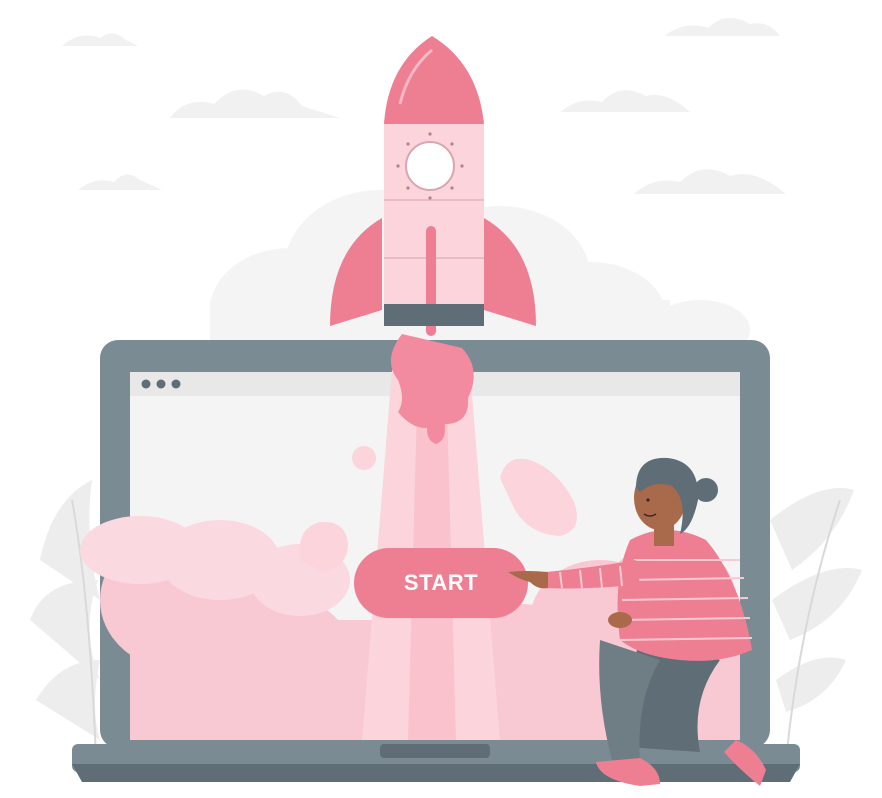 This screenshot has width=882, height=798. What do you see at coordinates (161, 384) in the screenshot?
I see `window-dots-icon` at bounding box center [161, 384].